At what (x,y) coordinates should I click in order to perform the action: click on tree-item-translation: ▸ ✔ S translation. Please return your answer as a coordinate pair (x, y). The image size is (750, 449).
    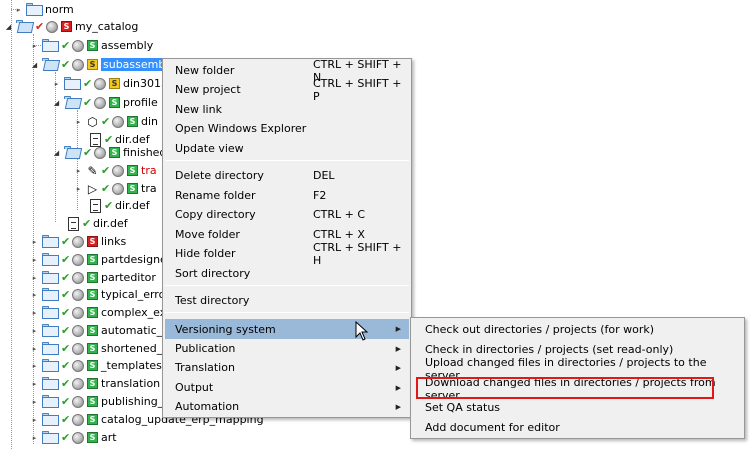
    Looking at the image, I should click on (95, 383).